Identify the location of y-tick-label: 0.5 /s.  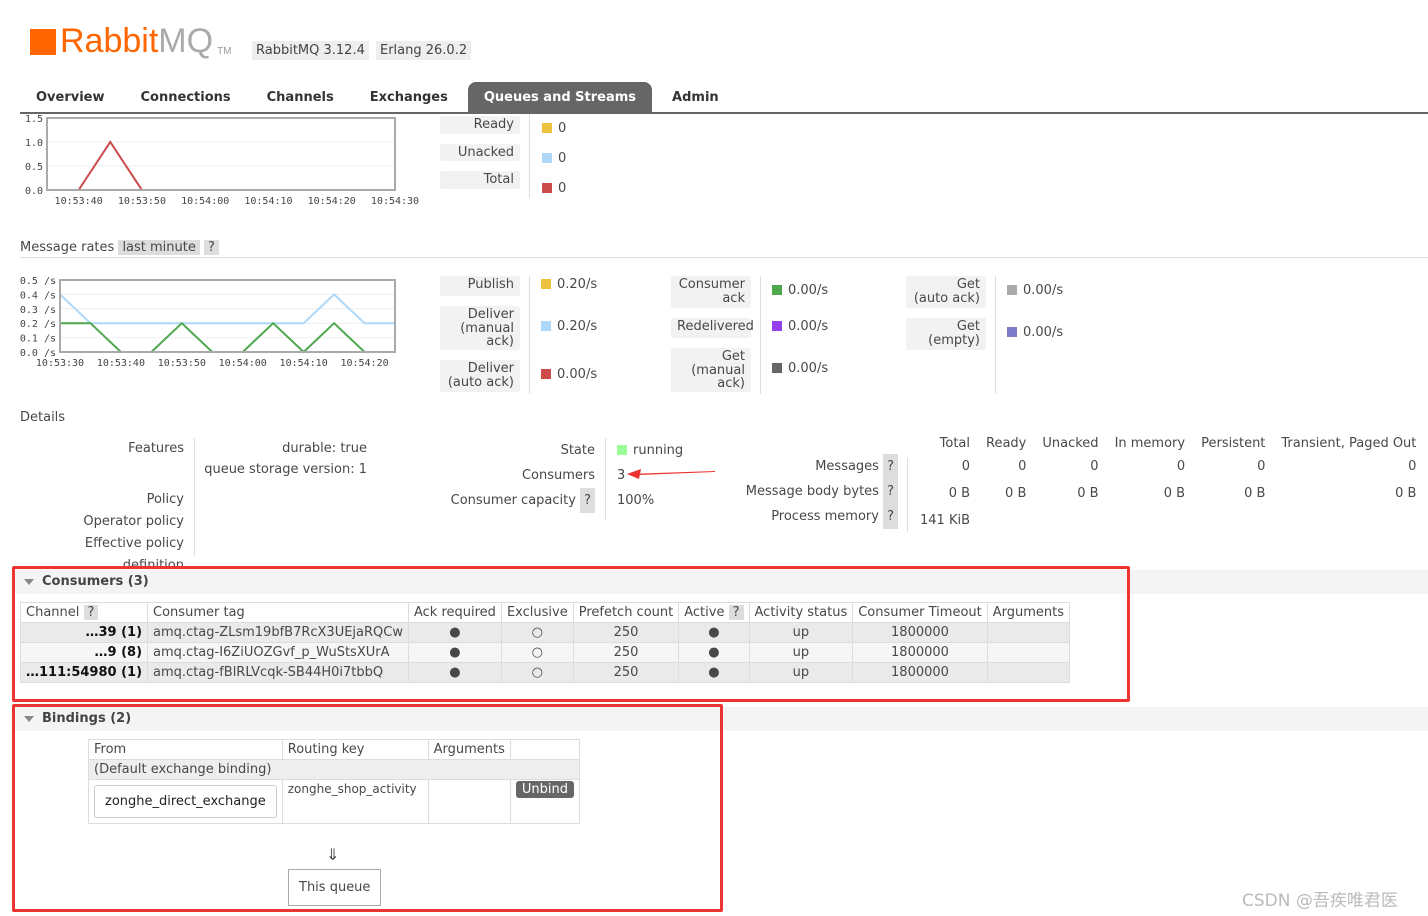
(38, 281).